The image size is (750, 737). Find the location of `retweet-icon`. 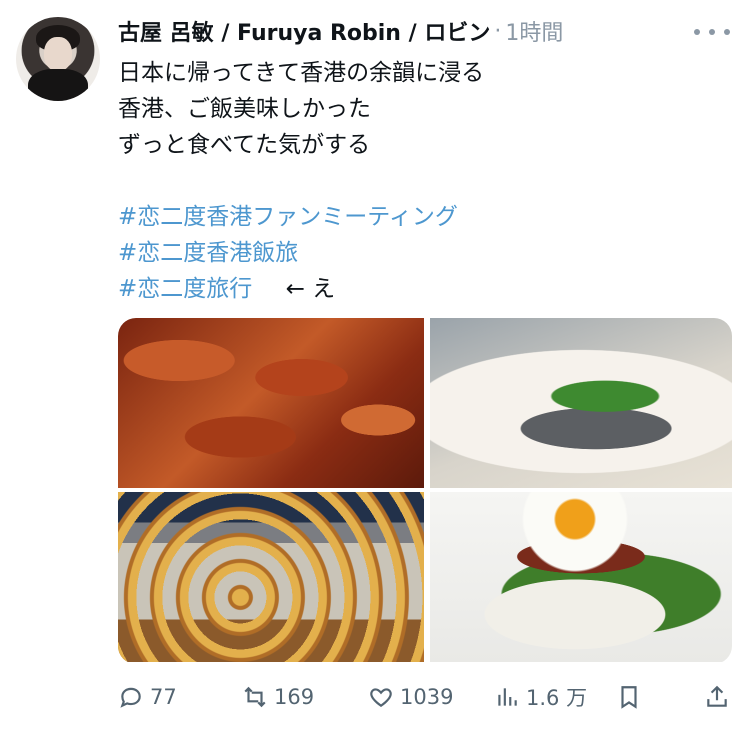

retweet-icon is located at coordinates (255, 697).